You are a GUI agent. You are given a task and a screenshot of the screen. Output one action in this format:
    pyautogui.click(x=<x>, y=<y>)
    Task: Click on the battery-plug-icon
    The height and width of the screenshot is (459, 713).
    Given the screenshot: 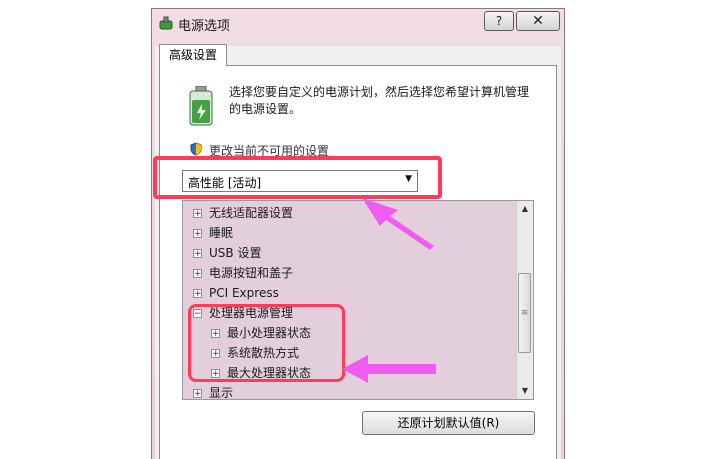 What is the action you would take?
    pyautogui.click(x=201, y=106)
    